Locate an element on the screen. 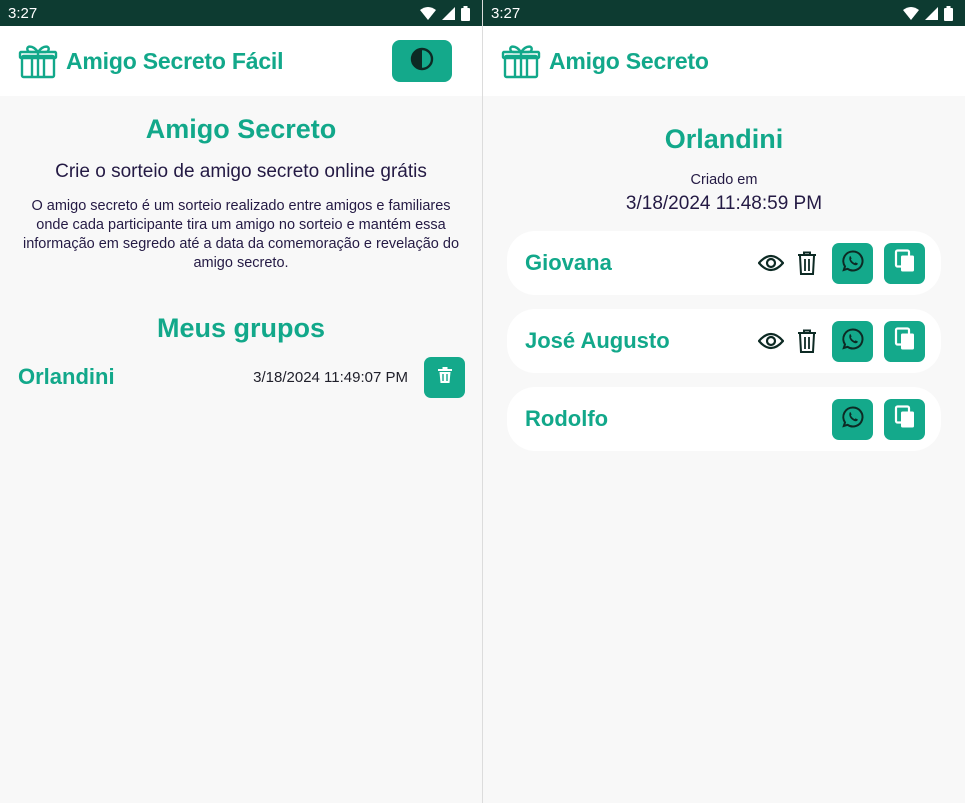 Image resolution: width=965 pixels, height=803 pixels. delete-group-button is located at coordinates (444, 377).